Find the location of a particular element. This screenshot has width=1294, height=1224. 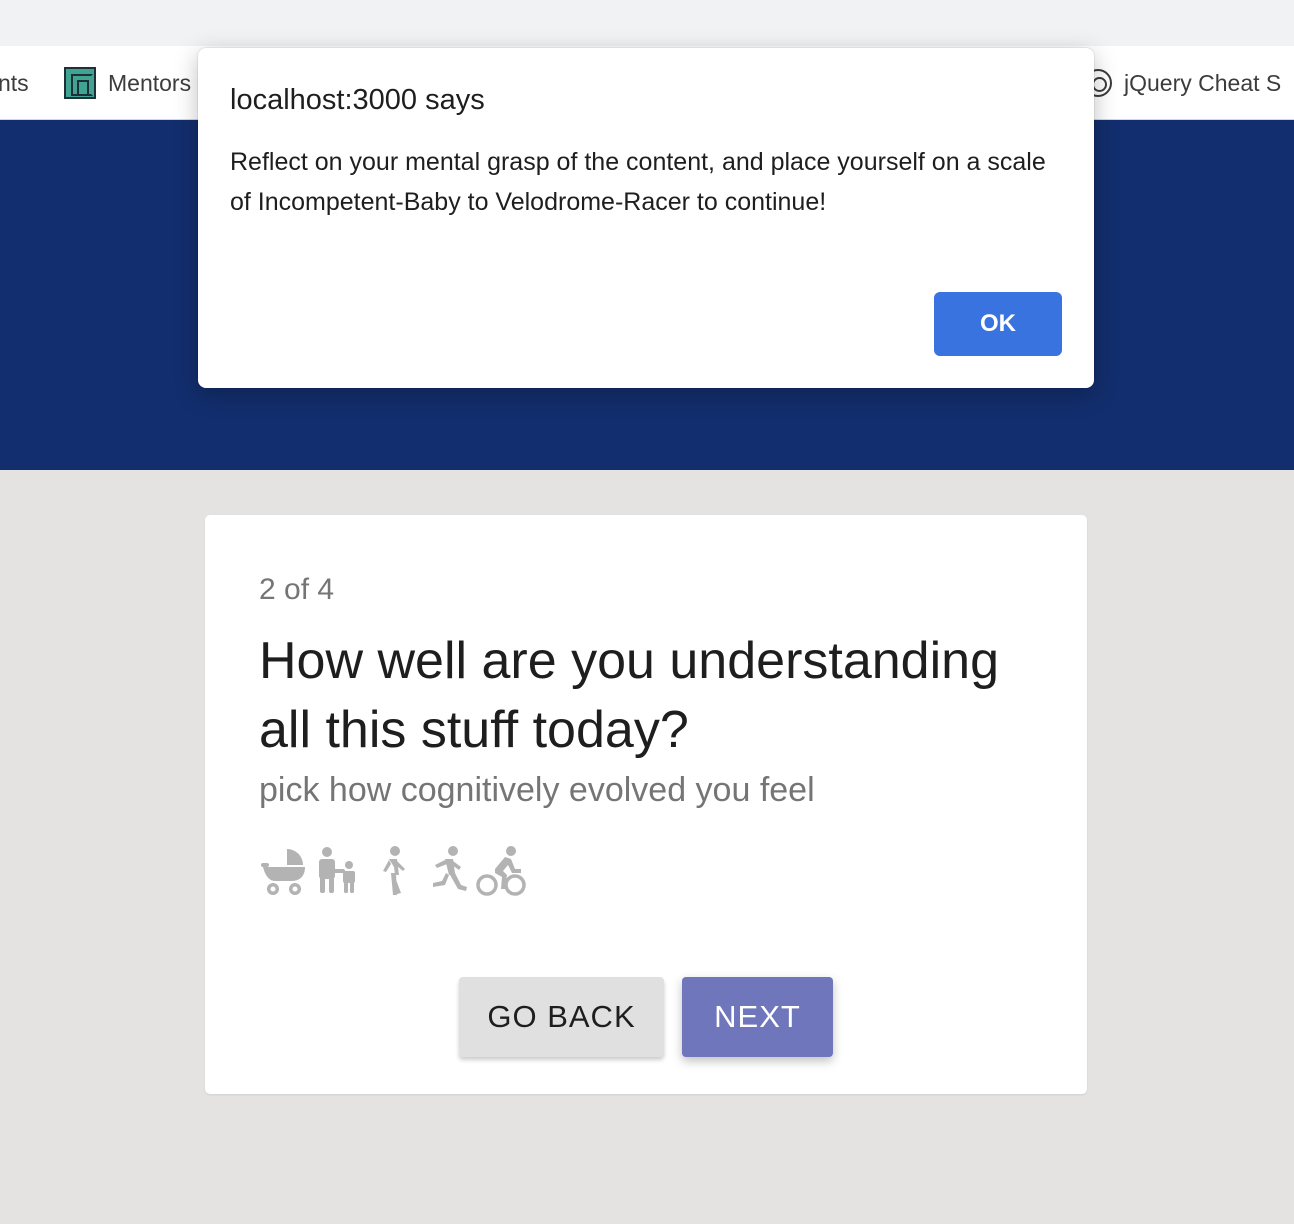

step-counter: 2 of 4 is located at coordinates (297, 589).